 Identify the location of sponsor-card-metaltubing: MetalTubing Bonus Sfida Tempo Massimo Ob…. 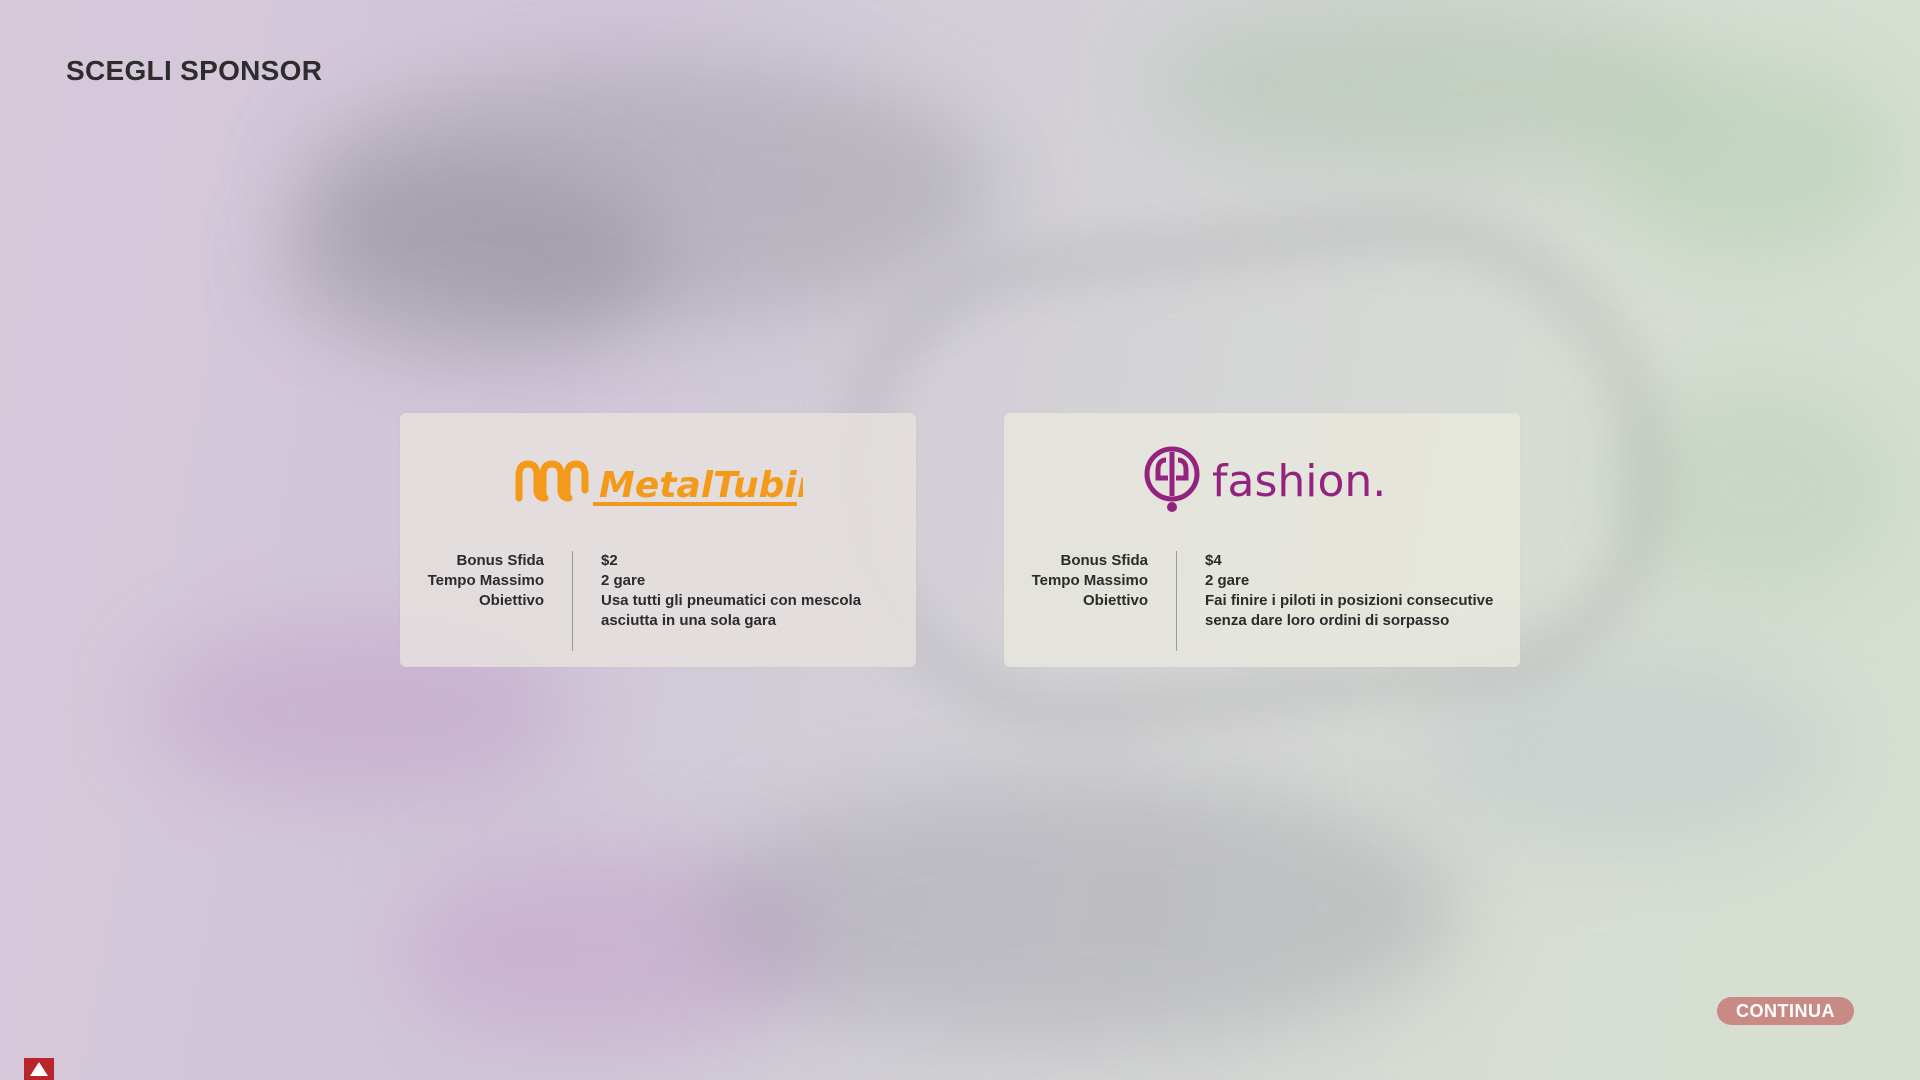
(658, 540).